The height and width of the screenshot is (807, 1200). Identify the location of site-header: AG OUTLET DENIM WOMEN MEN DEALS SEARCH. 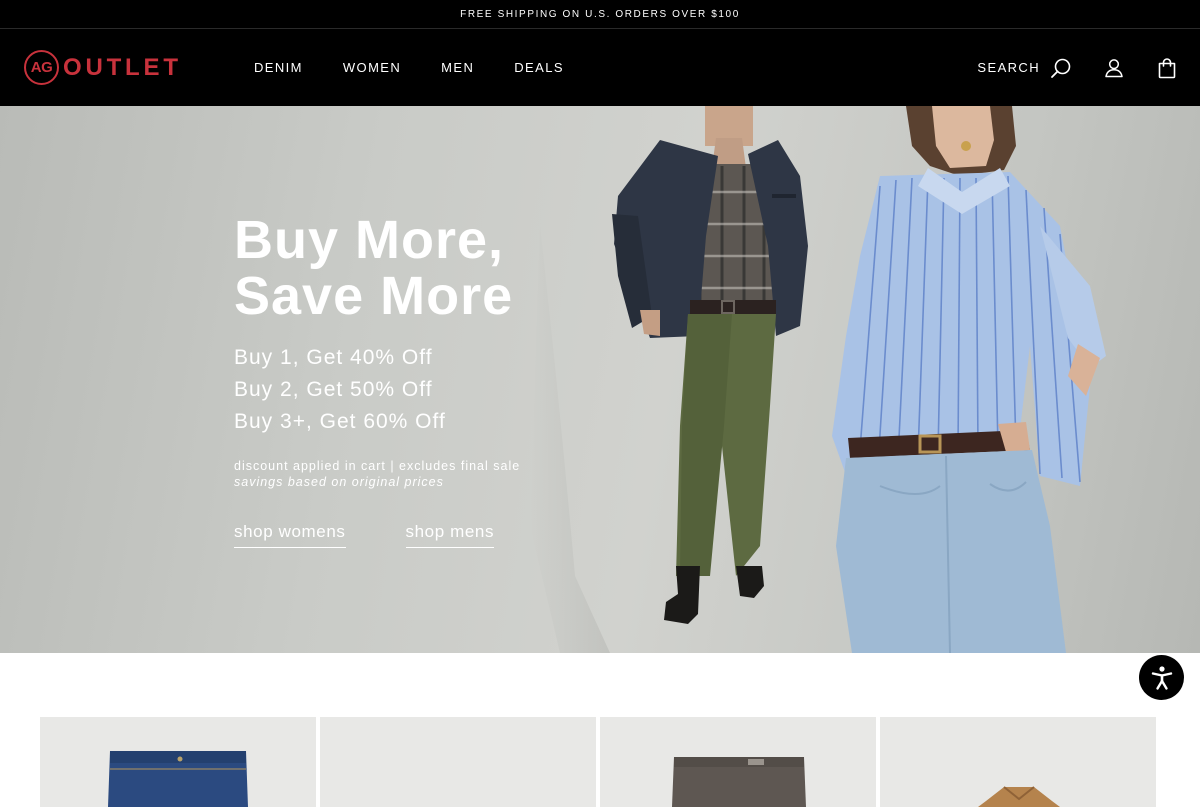
(600, 67).